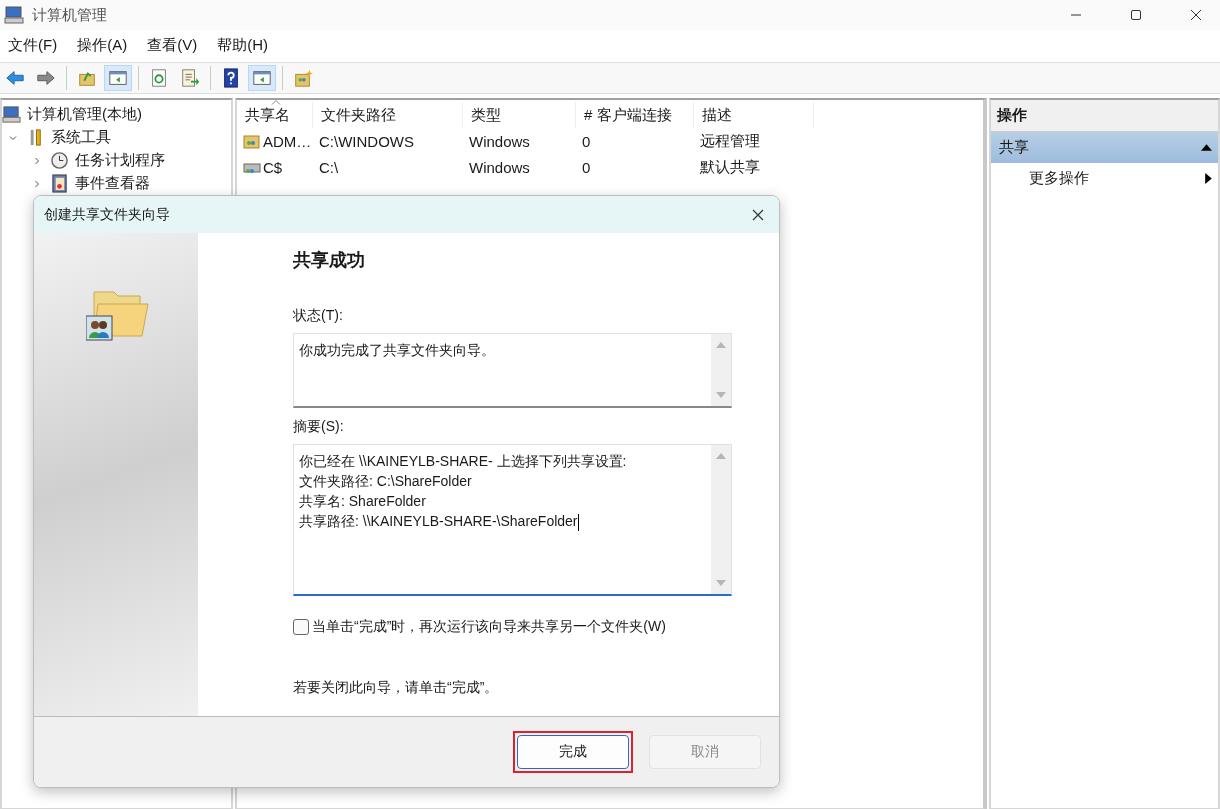  What do you see at coordinates (512, 520) in the screenshot?
I see `summary-field: 你已经在 \\KAINEYLB-SHARE- 上选择下列共享设置: 文件夹路径: C:\ShareFolder 共享名: ShareFolder 共享路径: \\KAINEYLB-SHARE-\ShareFolder` at bounding box center [512, 520].